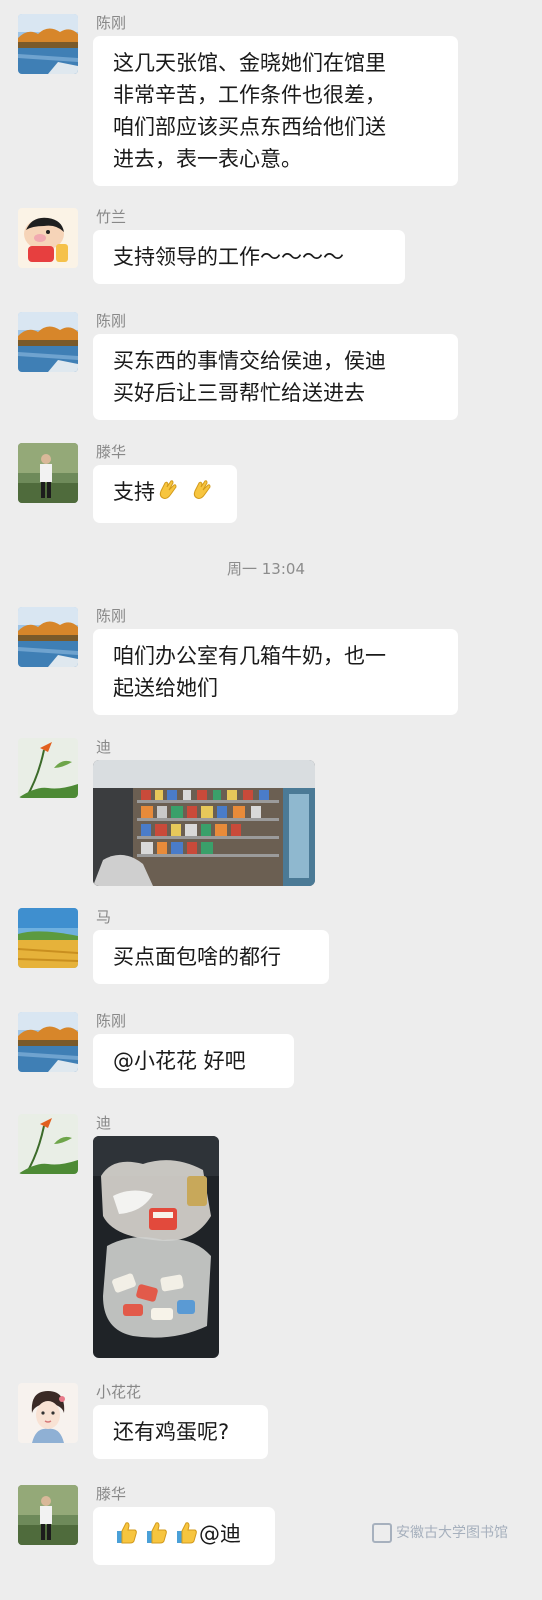  What do you see at coordinates (119, 1392) in the screenshot?
I see `sender-name: 小花花` at bounding box center [119, 1392].